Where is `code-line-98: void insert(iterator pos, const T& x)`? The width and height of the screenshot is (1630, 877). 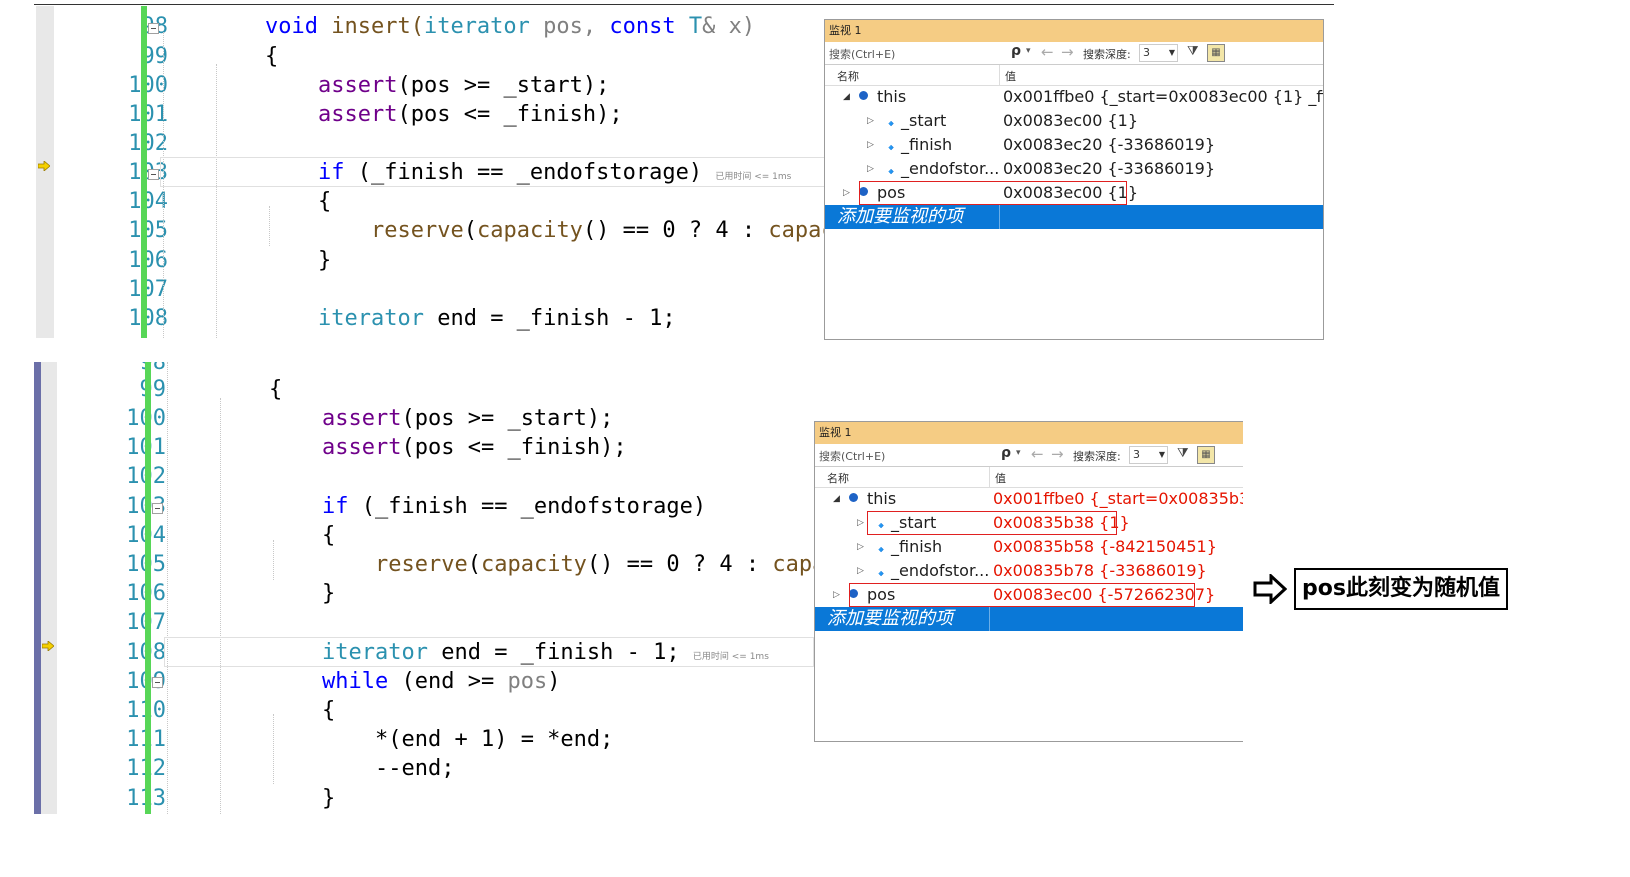
code-line-98: void insert(iterator pos, const T& x) is located at coordinates (510, 27).